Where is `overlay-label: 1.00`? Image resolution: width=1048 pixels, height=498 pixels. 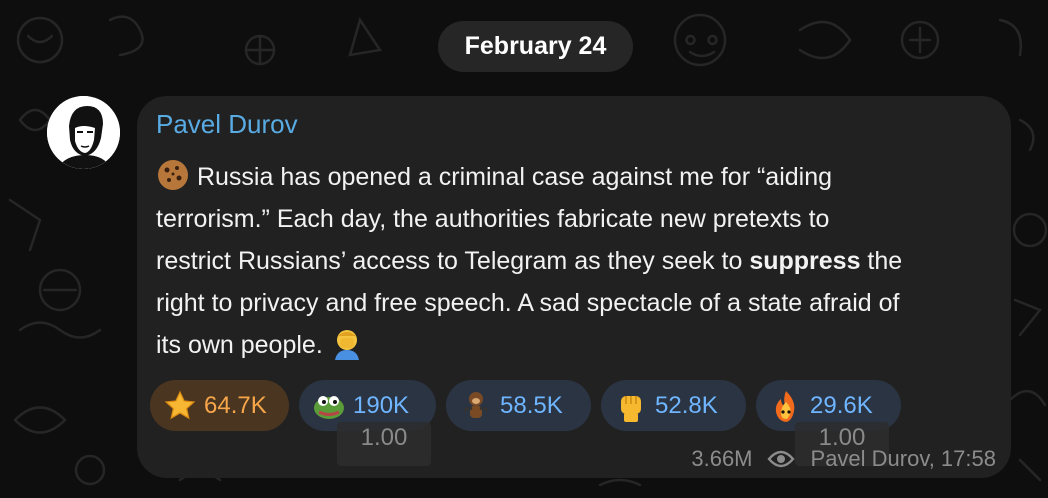
overlay-label: 1.00 is located at coordinates (384, 444).